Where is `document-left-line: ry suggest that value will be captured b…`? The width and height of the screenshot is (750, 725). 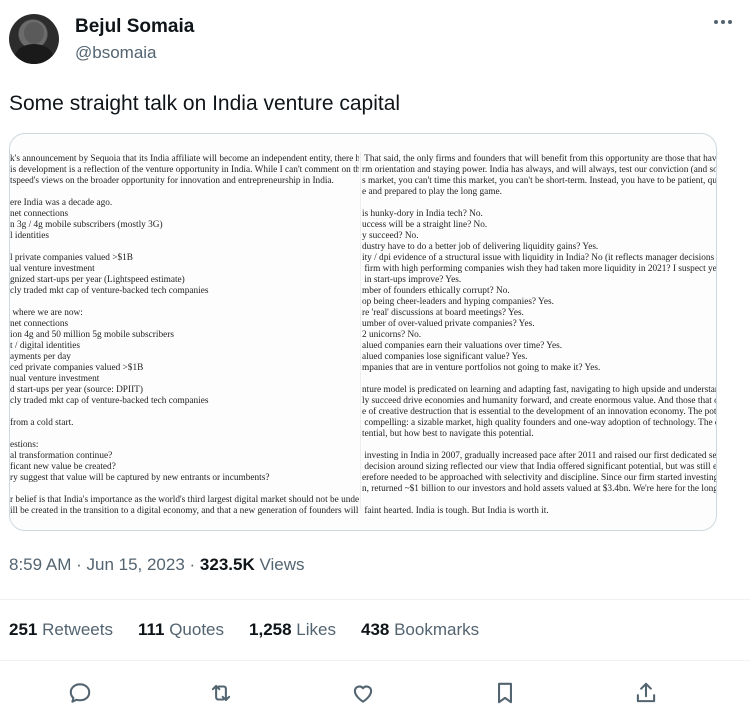
document-left-line: ry suggest that value will be captured b… is located at coordinates (140, 478).